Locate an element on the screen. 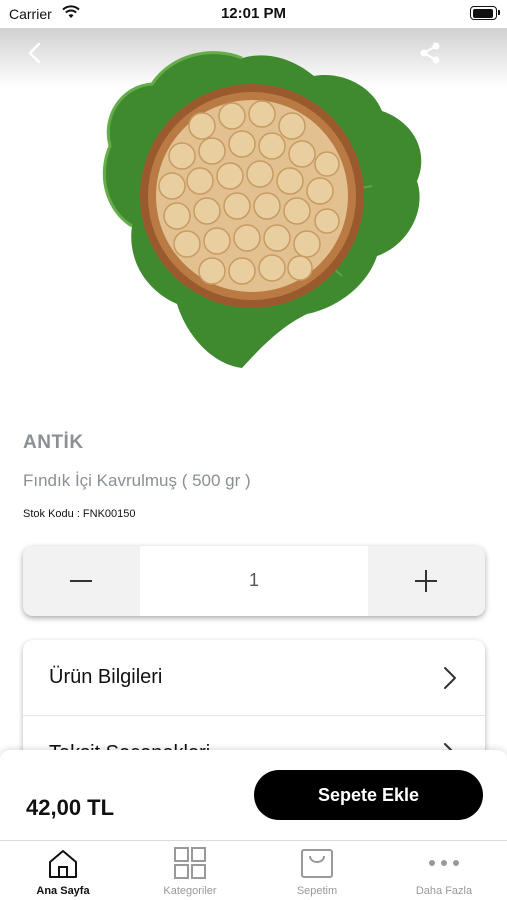  tab-home: Ana Sayfa is located at coordinates (63, 870).